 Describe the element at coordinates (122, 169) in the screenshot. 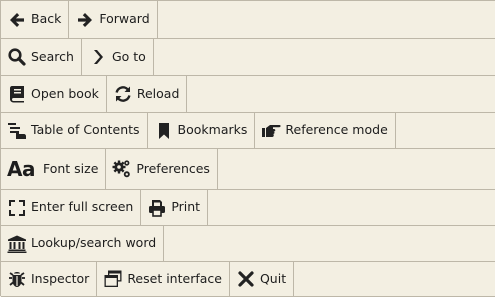

I see `gears-icon` at that location.